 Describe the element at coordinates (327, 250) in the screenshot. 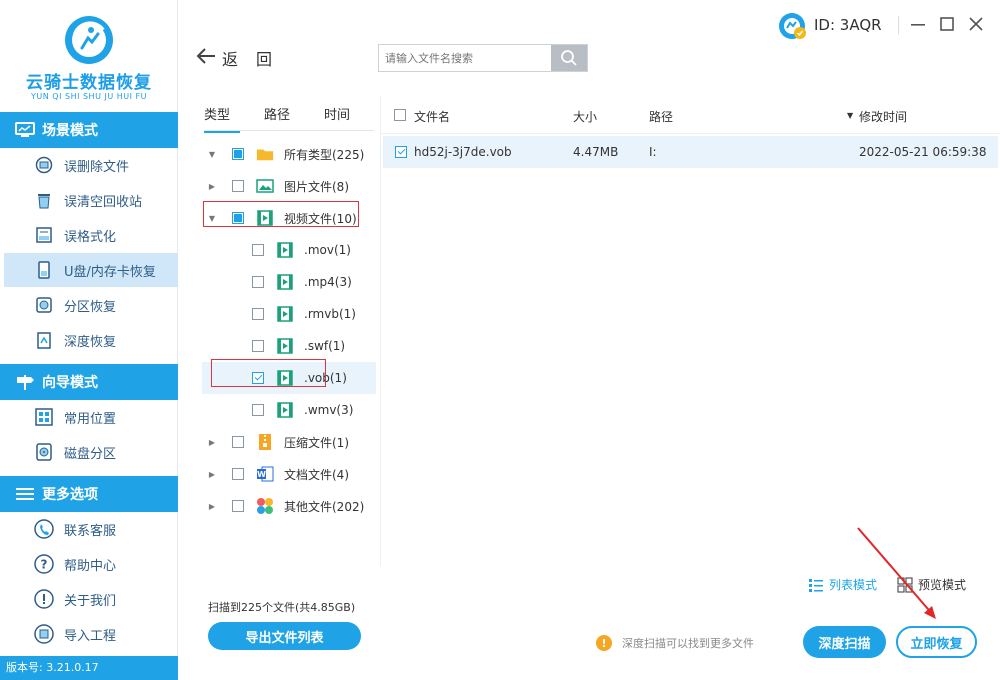

I see `tree-node-label: .mov(1)` at that location.